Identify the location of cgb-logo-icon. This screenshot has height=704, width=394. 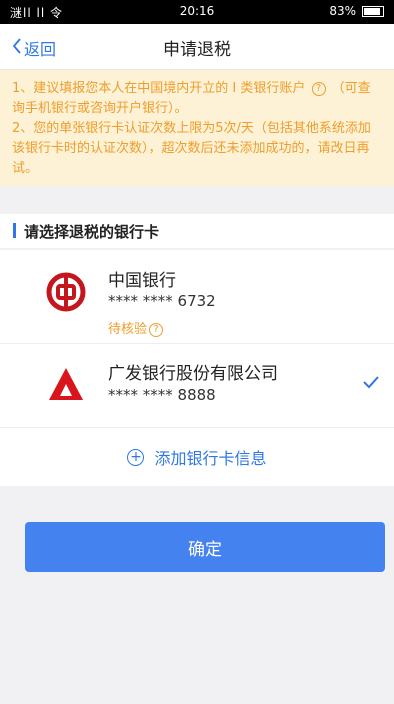
(66, 386).